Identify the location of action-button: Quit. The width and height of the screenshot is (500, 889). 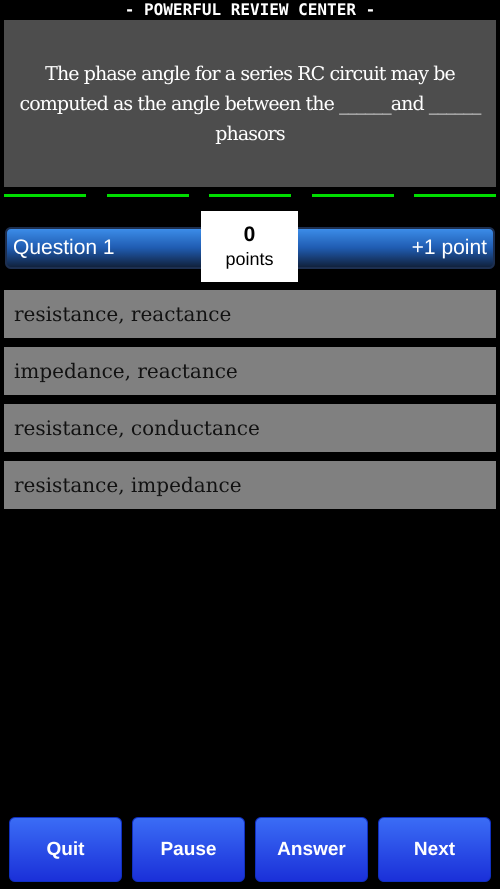
(65, 849).